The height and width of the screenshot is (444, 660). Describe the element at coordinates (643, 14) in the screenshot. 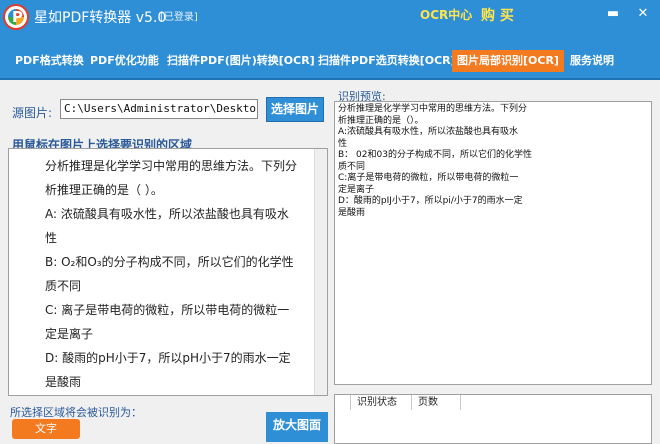

I see `close-icon: ✕` at that location.